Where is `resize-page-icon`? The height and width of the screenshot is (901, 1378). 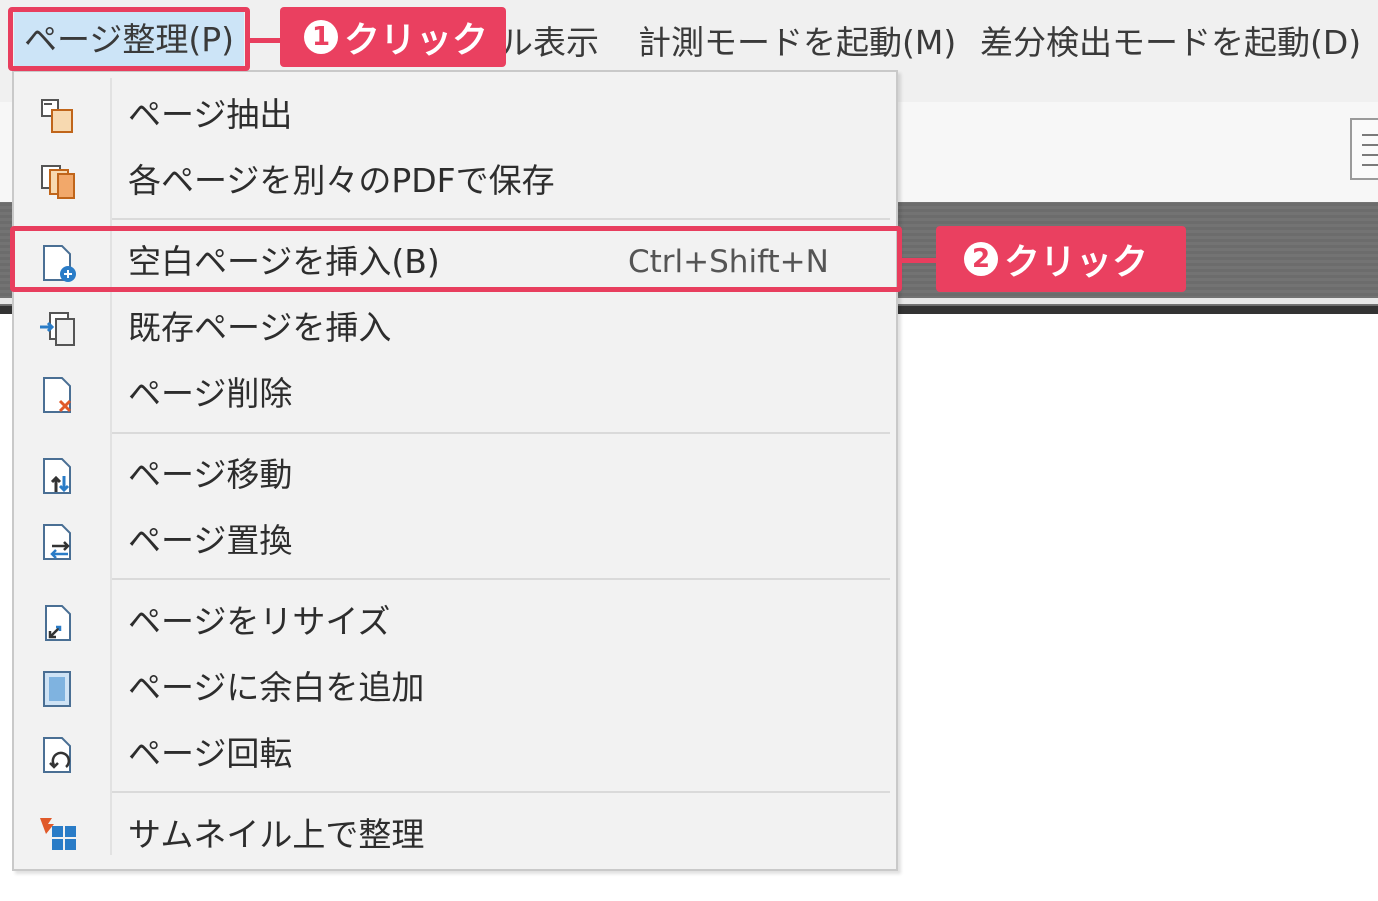
resize-page-icon is located at coordinates (58, 623).